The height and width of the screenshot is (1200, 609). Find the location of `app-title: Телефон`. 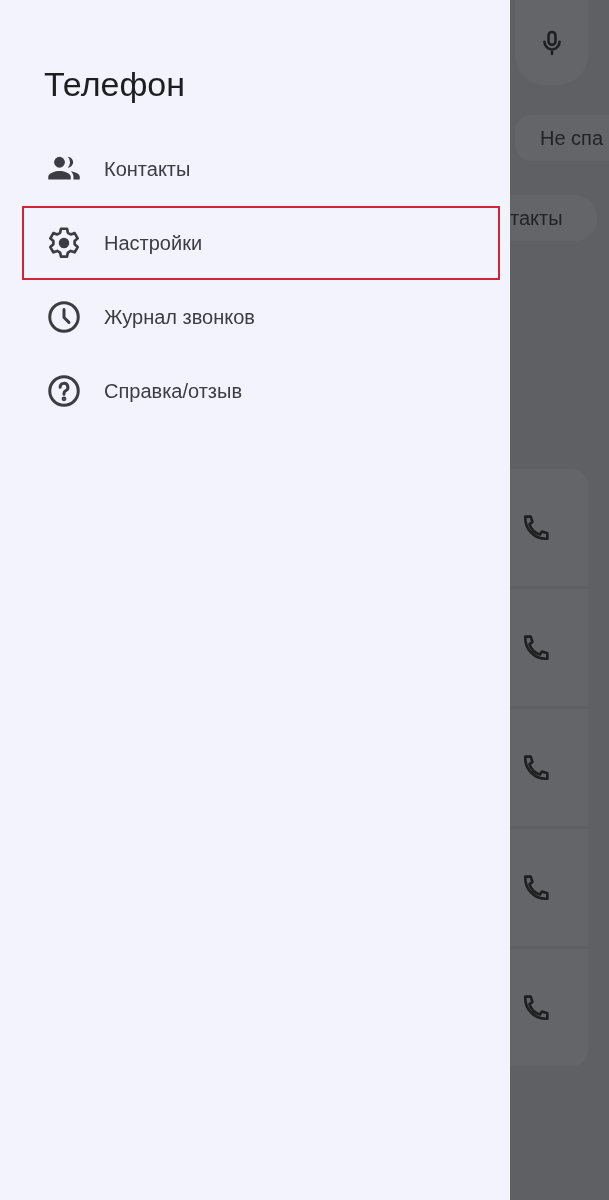

app-title: Телефон is located at coordinates (115, 84).